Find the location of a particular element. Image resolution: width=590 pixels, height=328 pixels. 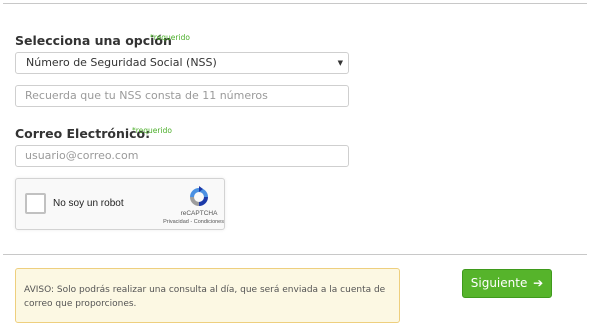

option-select: Número de Seguridad Social (NSS) ▼ is located at coordinates (182, 63).